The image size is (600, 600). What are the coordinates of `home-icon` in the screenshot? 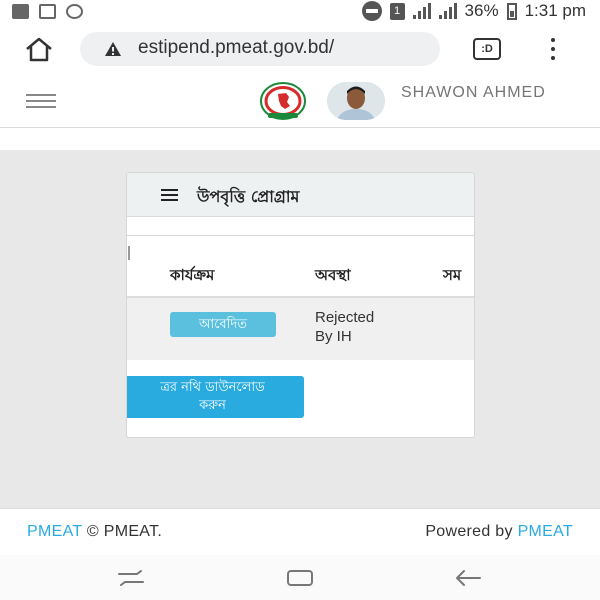 It's located at (39, 49).